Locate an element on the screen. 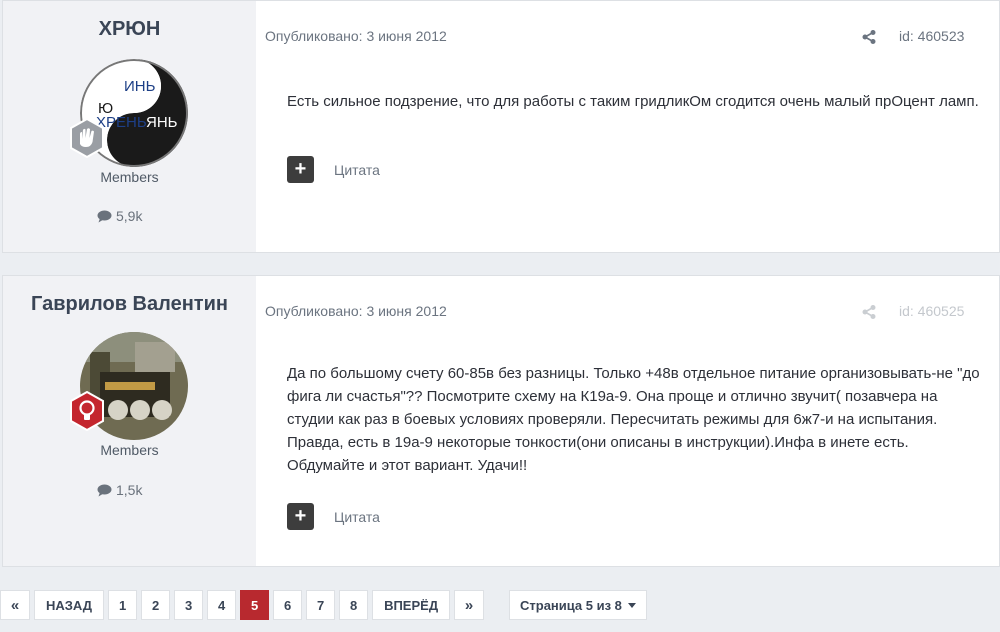 The height and width of the screenshot is (632, 1000). author-name: ХРЮН is located at coordinates (129, 29).